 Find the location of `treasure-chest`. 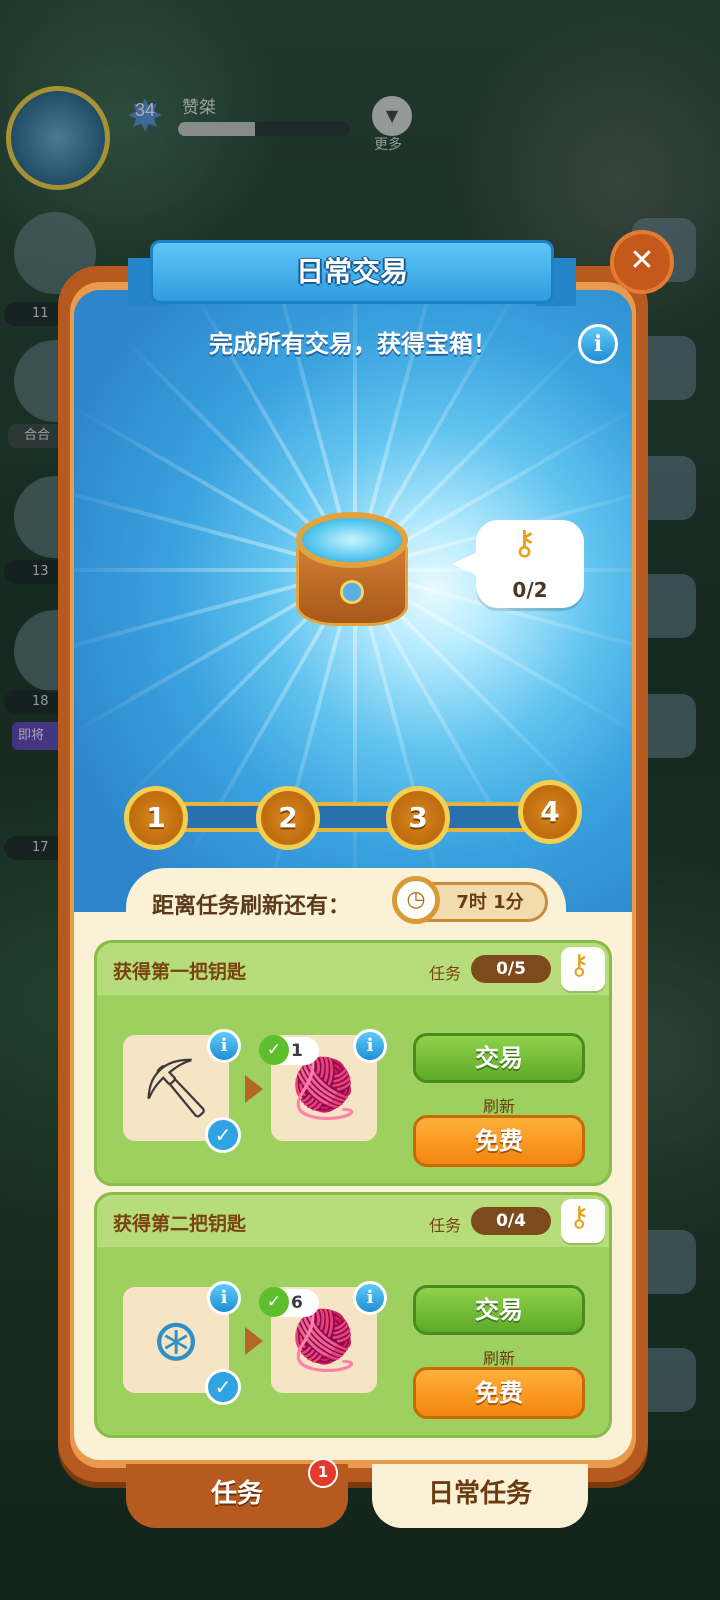

treasure-chest is located at coordinates (352, 571).